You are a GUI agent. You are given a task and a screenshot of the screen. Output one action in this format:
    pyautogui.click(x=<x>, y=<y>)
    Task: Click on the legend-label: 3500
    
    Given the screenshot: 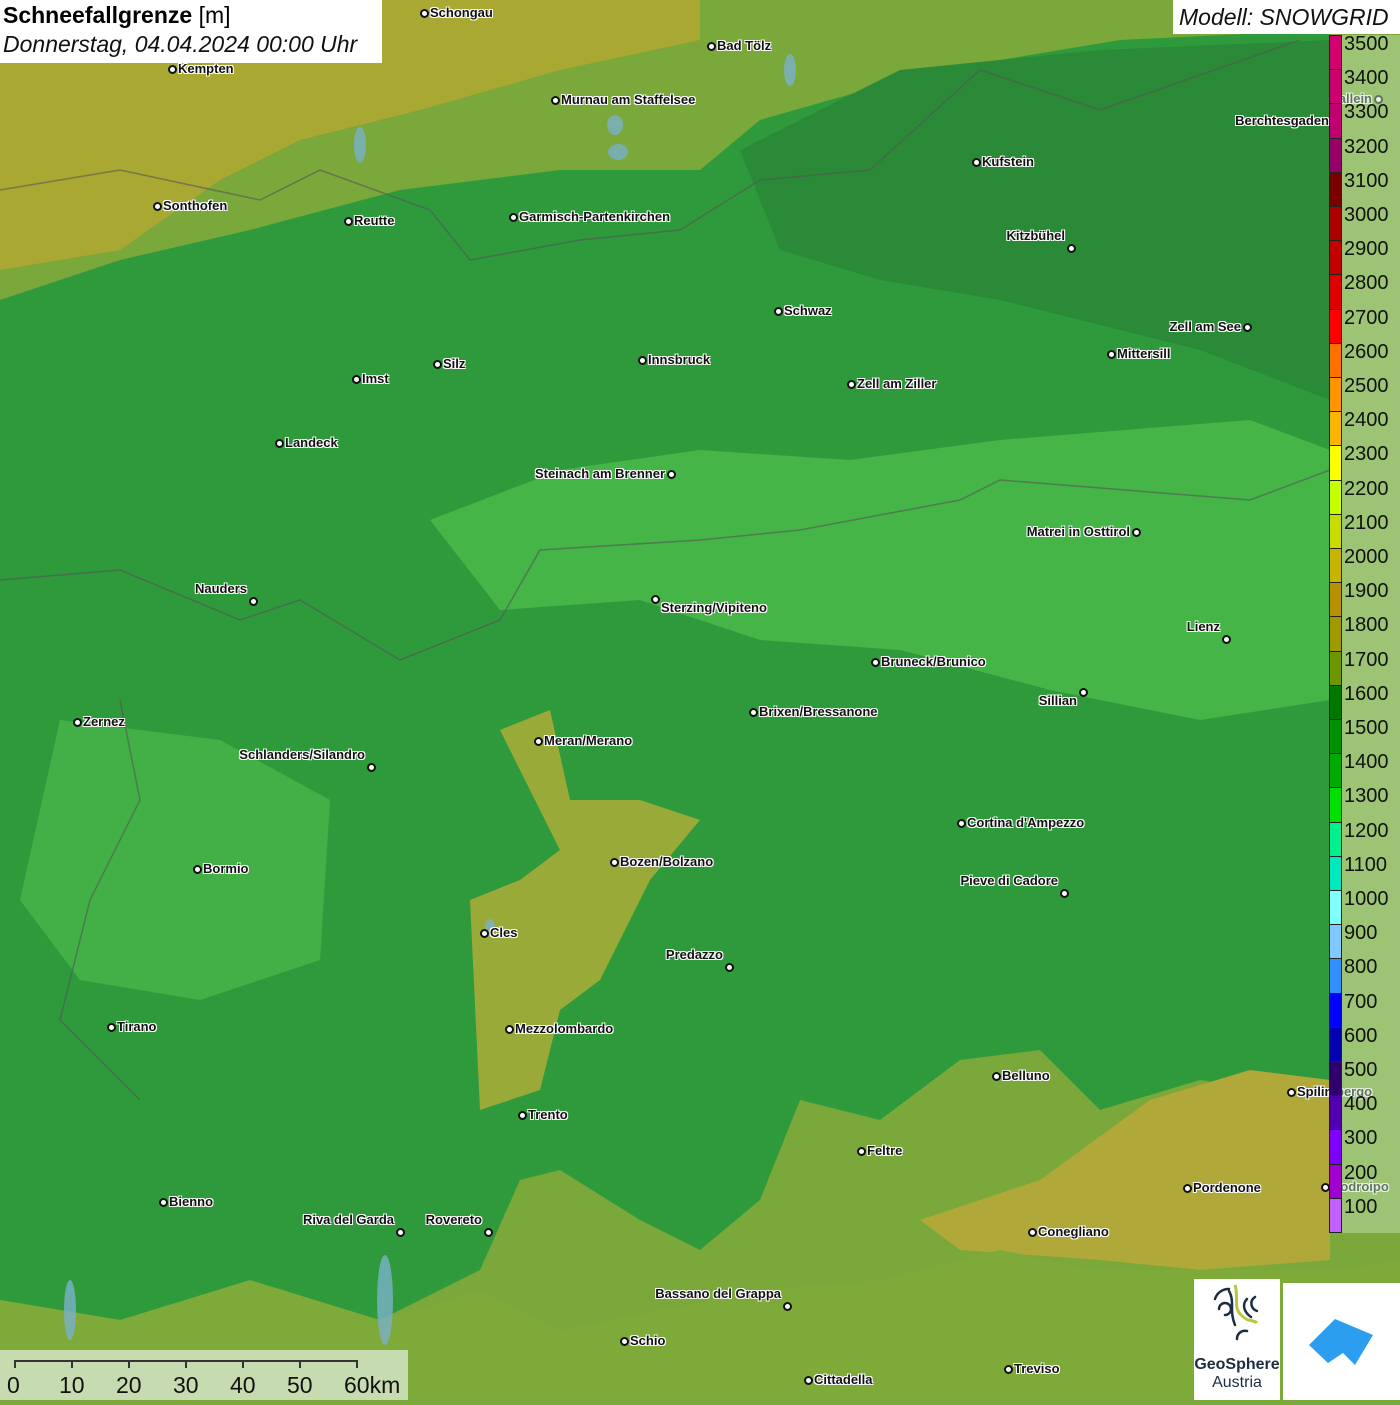 What is the action you would take?
    pyautogui.click(x=1366, y=44)
    